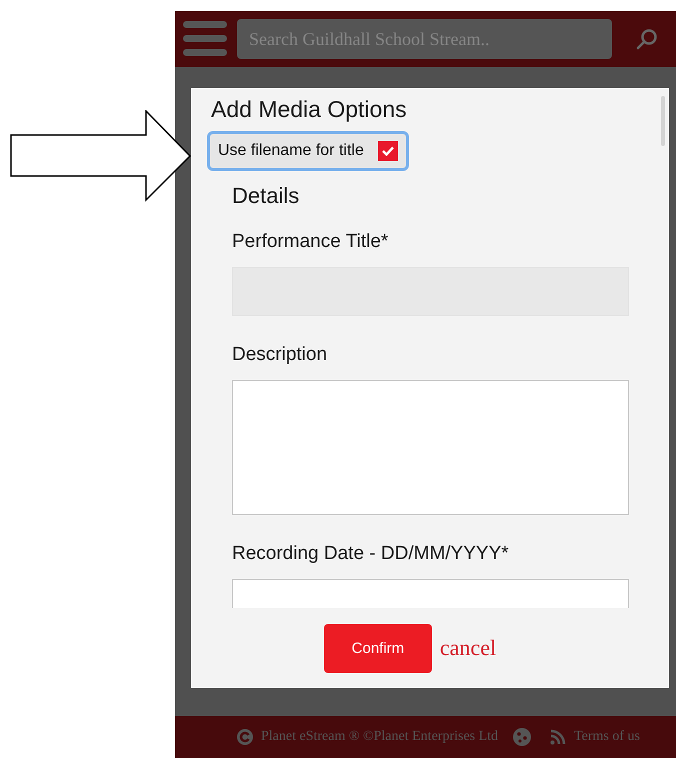 The image size is (676, 758). Describe the element at coordinates (309, 109) in the screenshot. I see `dialog-title: Add Media Options` at that location.